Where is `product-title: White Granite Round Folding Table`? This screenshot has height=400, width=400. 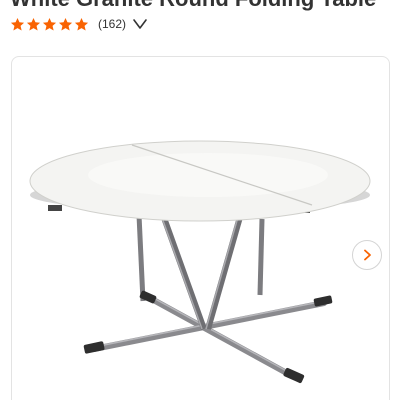
product-title: White Granite Round Folding Table is located at coordinates (193, 6).